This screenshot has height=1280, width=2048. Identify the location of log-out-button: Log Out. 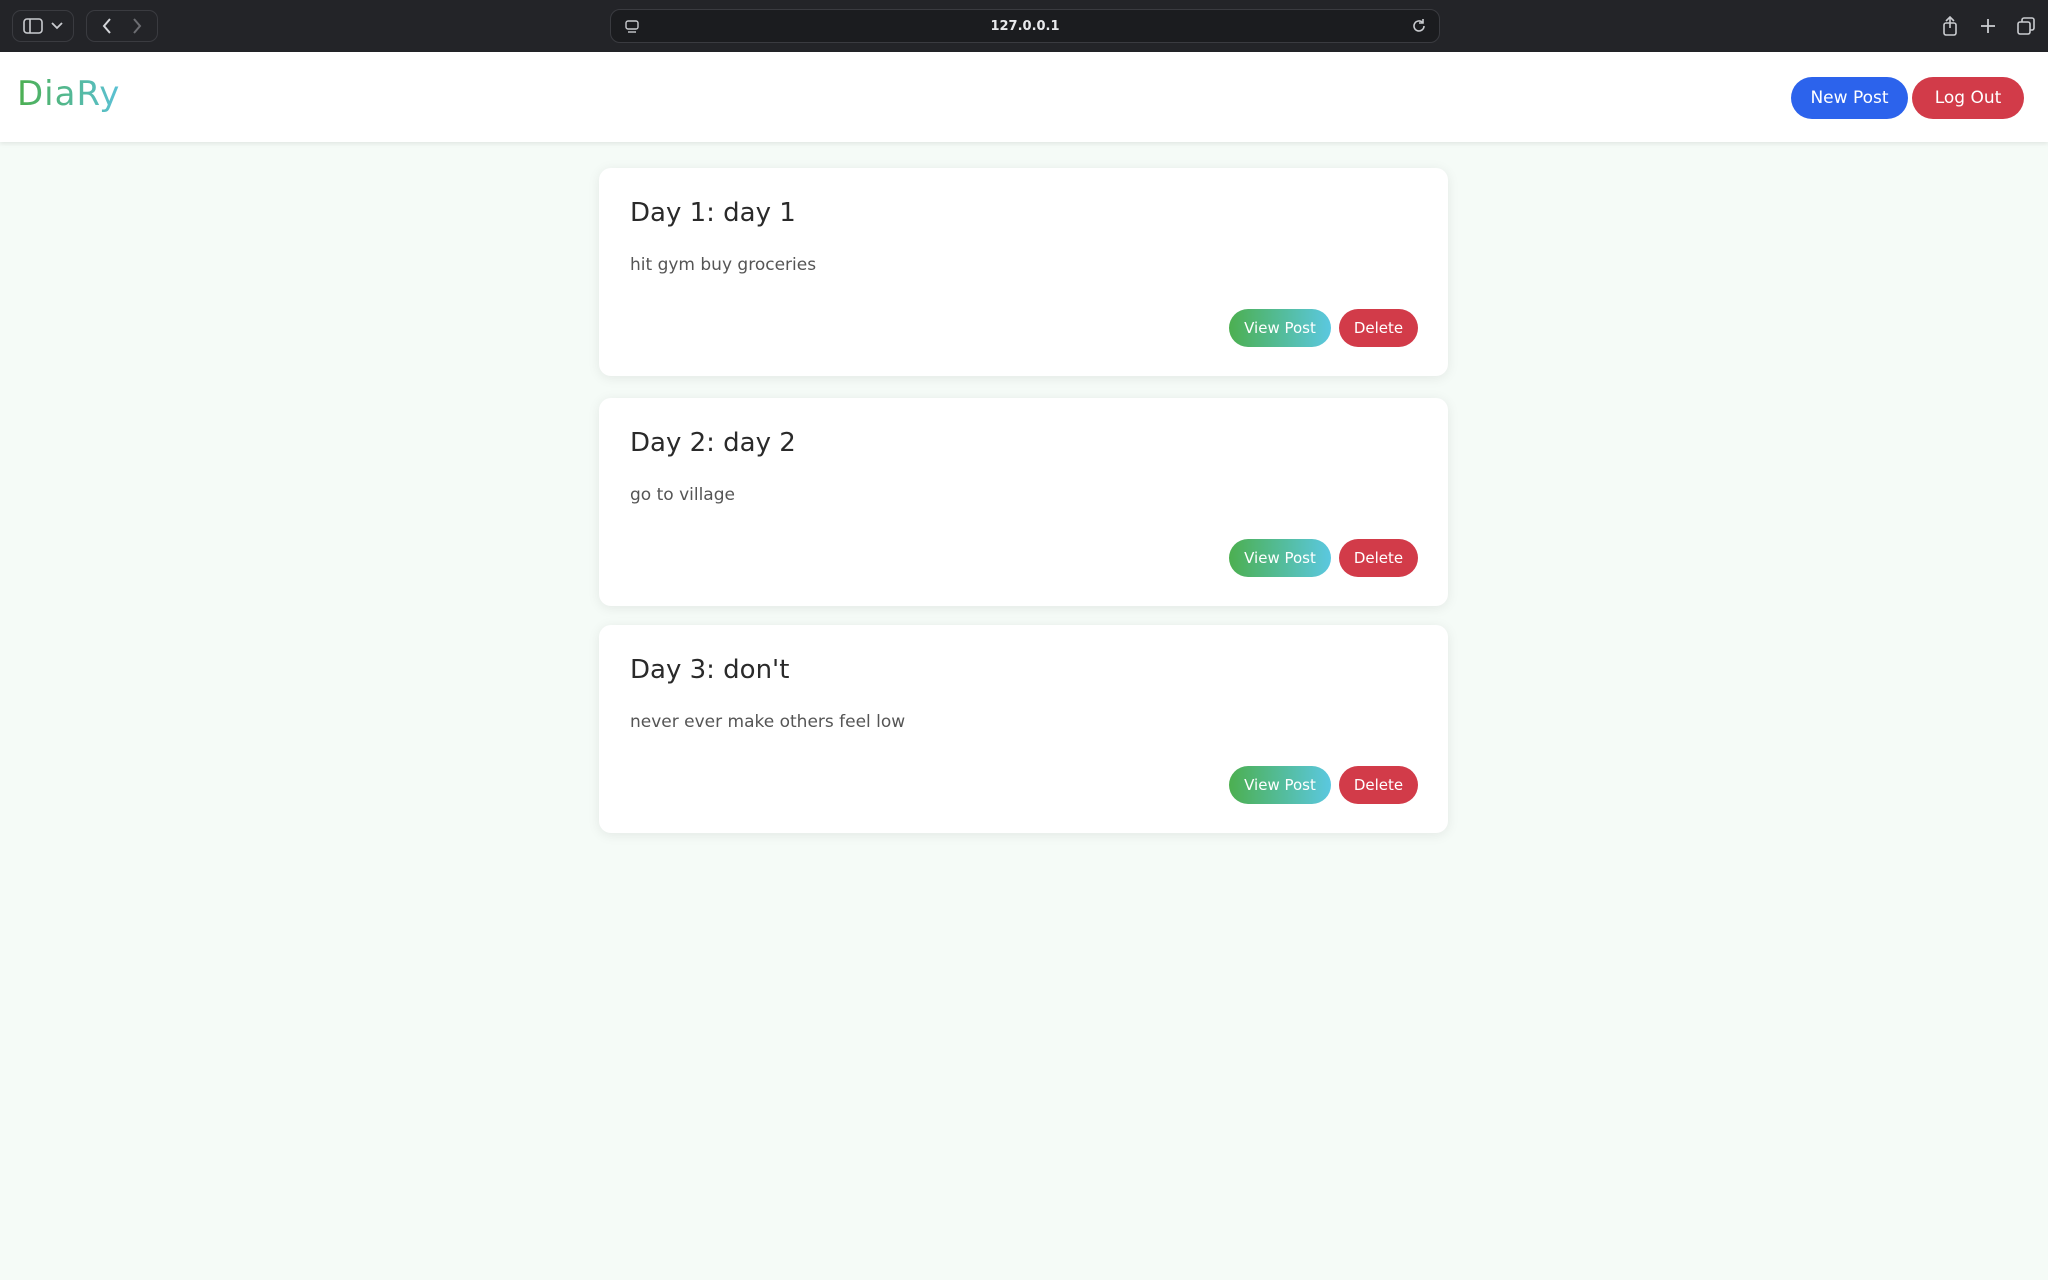
(1968, 98).